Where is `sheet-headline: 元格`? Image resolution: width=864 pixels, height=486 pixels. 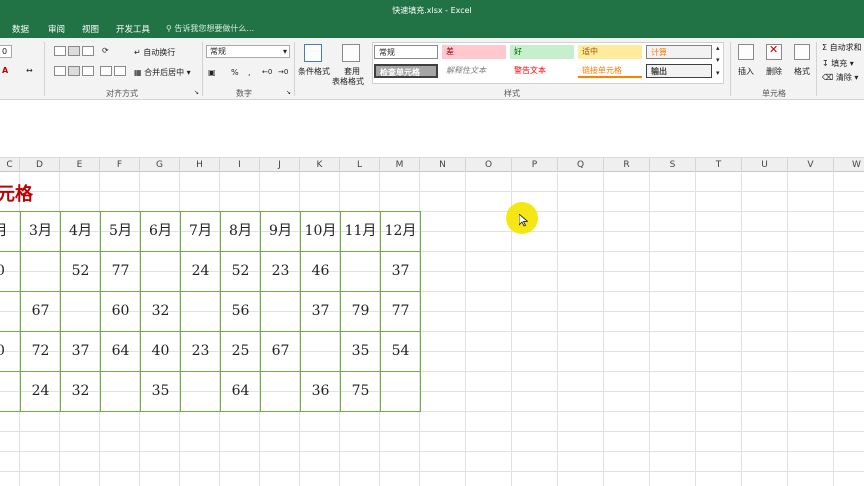
sheet-headline: 元格 is located at coordinates (16, 193).